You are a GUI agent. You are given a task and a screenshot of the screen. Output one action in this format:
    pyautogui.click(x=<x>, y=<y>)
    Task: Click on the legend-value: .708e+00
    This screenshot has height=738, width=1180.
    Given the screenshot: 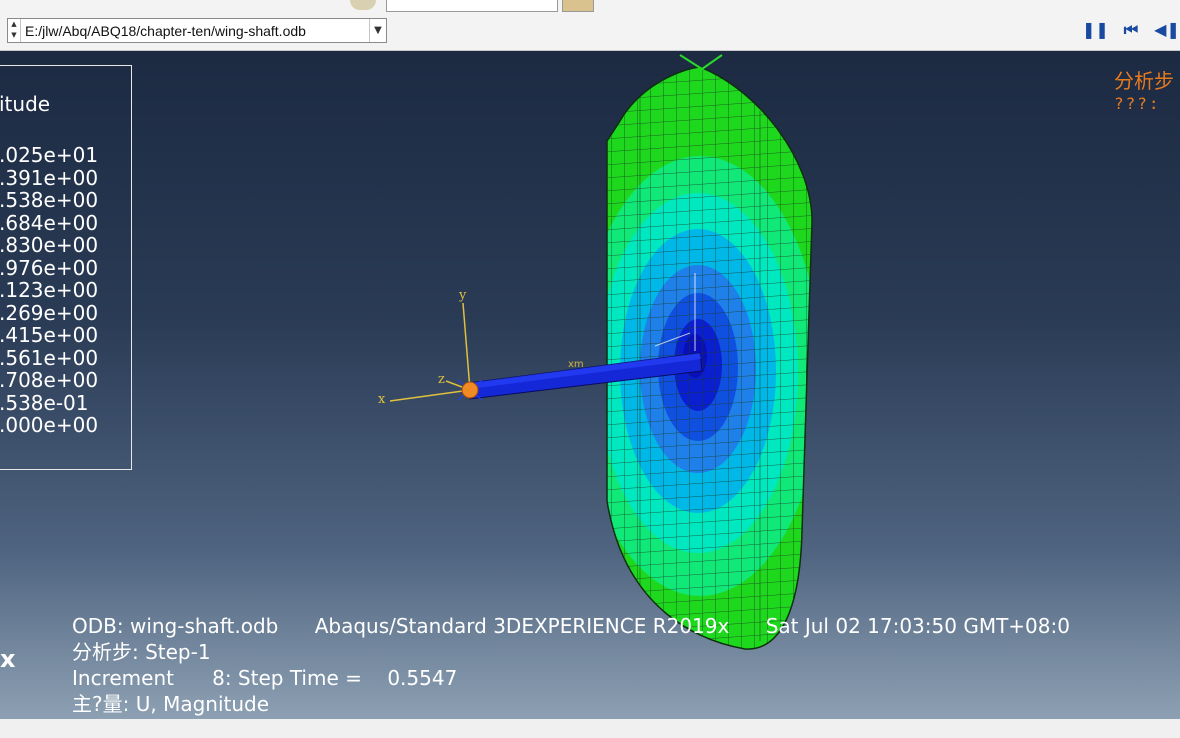 What is the action you would take?
    pyautogui.click(x=49, y=380)
    